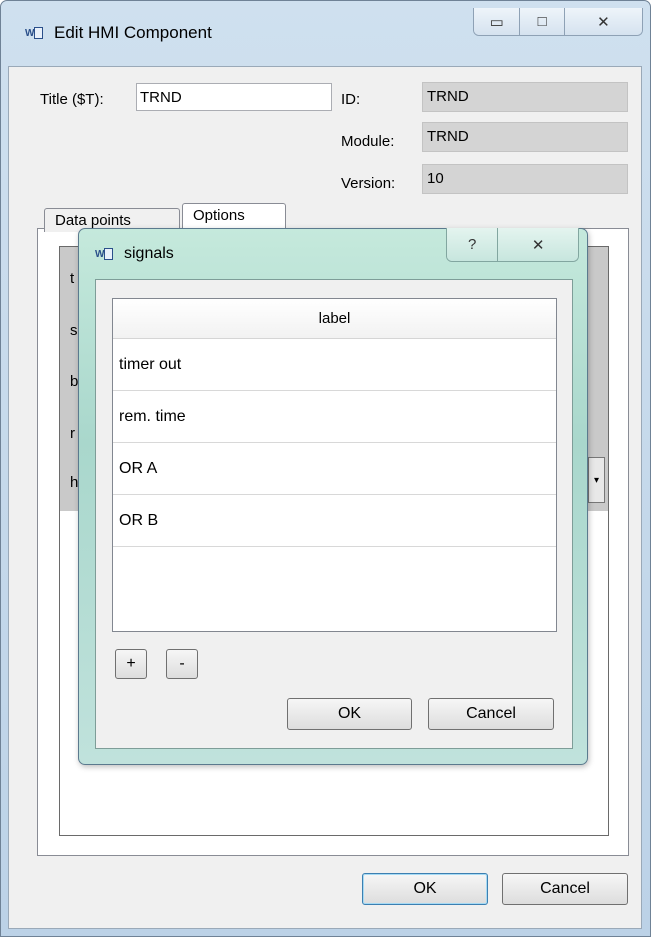  Describe the element at coordinates (334, 319) in the screenshot. I see `column-header-label: label` at that location.